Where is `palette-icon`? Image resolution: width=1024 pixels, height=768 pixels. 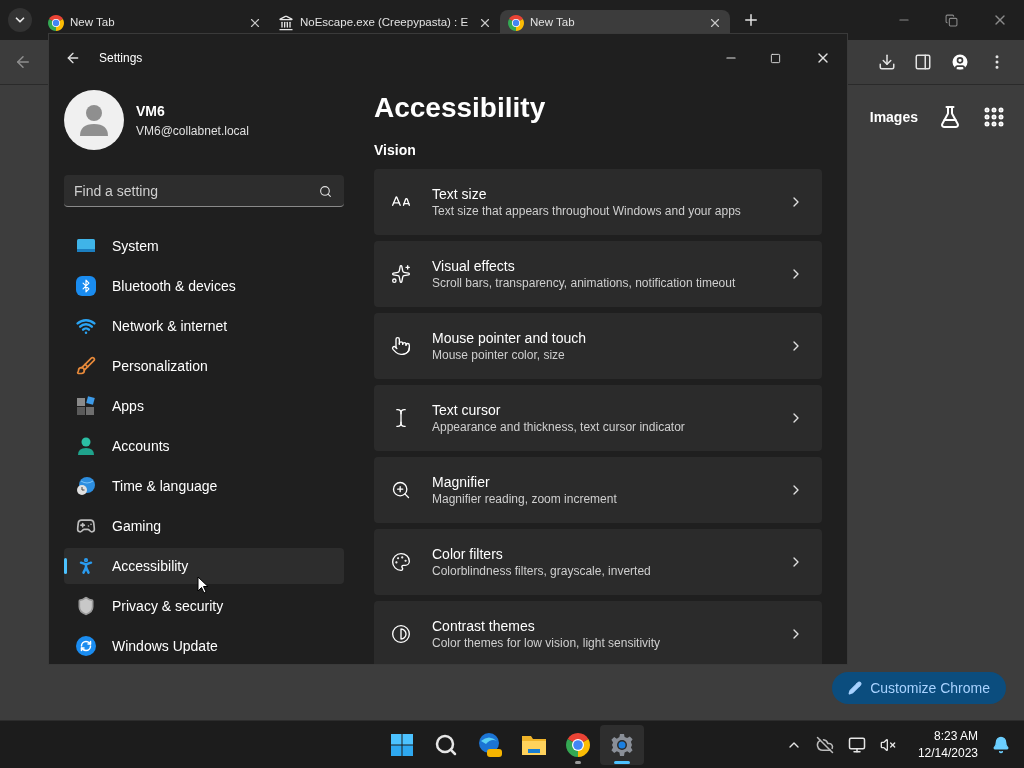 palette-icon is located at coordinates (401, 562).